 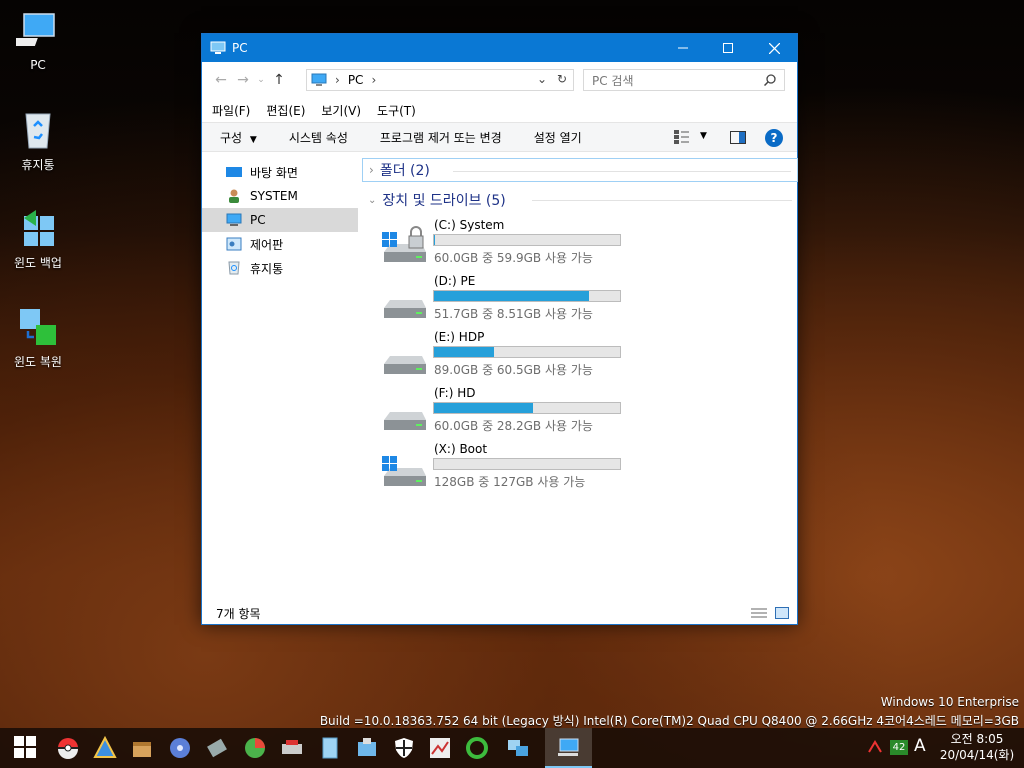 I want to click on ime-indicator: A, so click(x=920, y=746).